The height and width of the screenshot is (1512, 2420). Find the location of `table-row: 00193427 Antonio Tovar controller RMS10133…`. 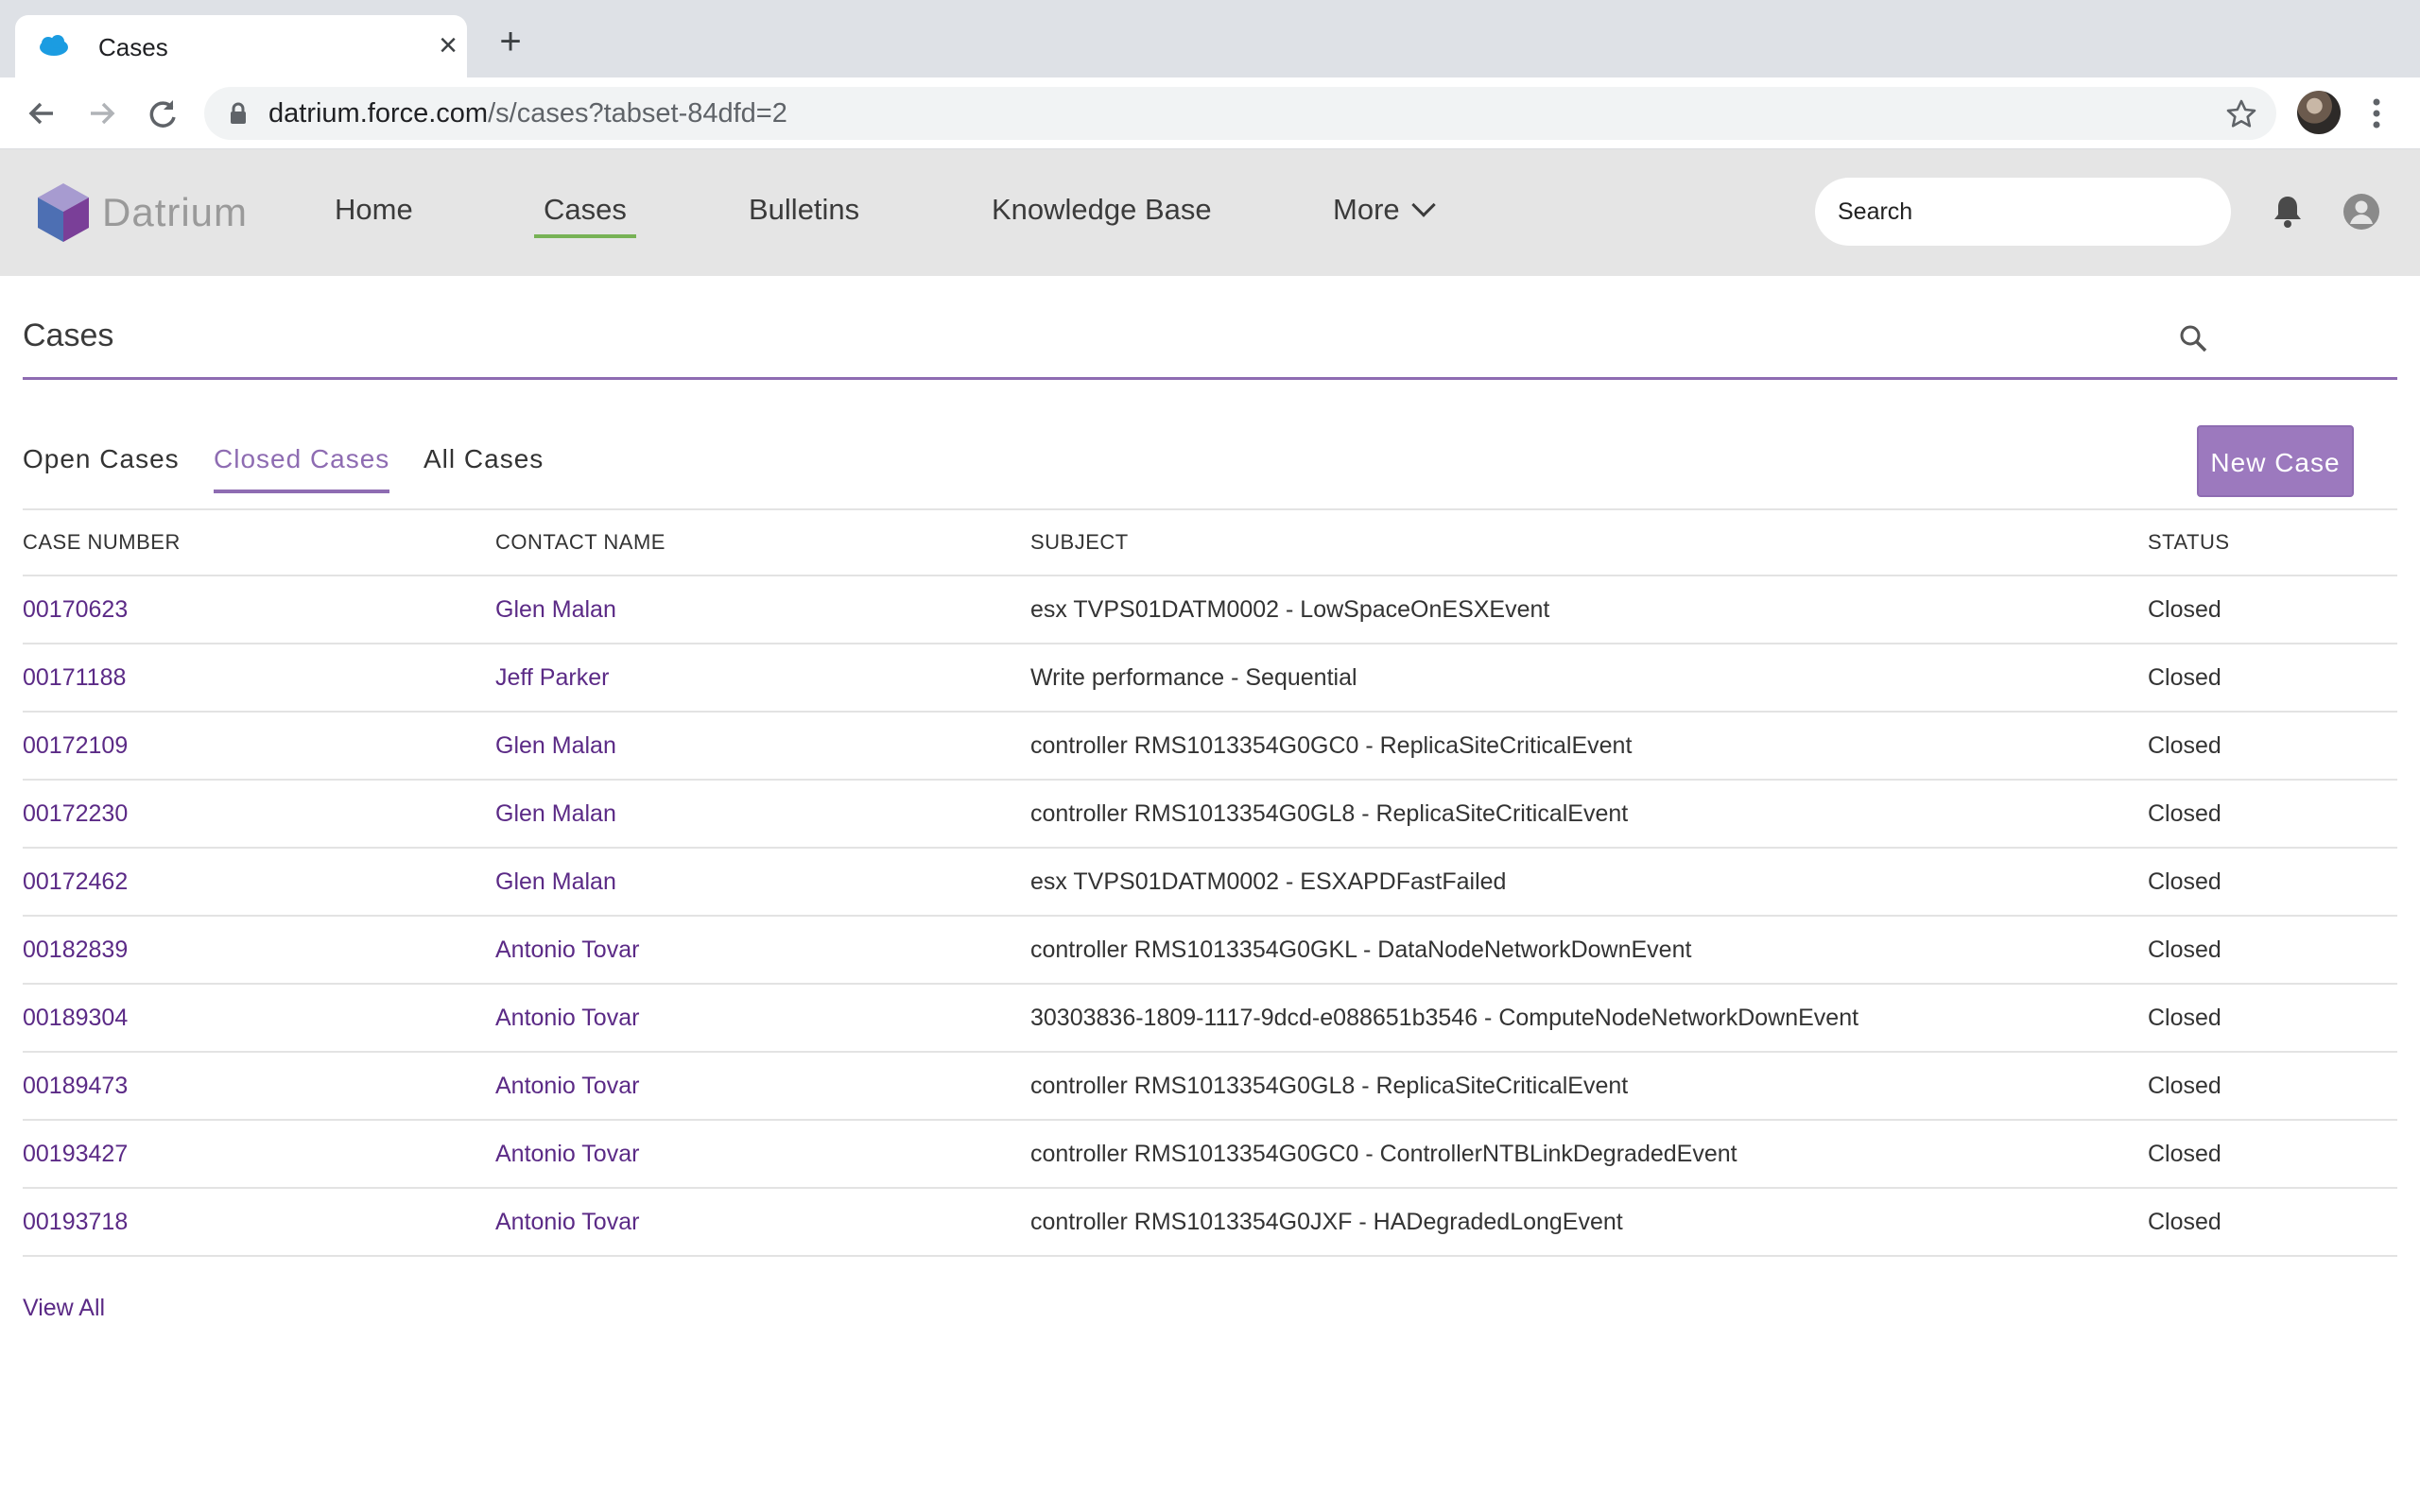

table-row: 00193427 Antonio Tovar controller RMS10133… is located at coordinates (1210, 1155).